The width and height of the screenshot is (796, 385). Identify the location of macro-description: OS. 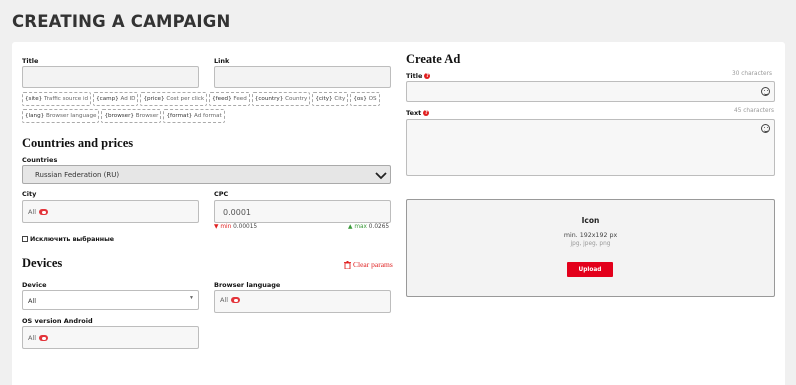
(372, 99).